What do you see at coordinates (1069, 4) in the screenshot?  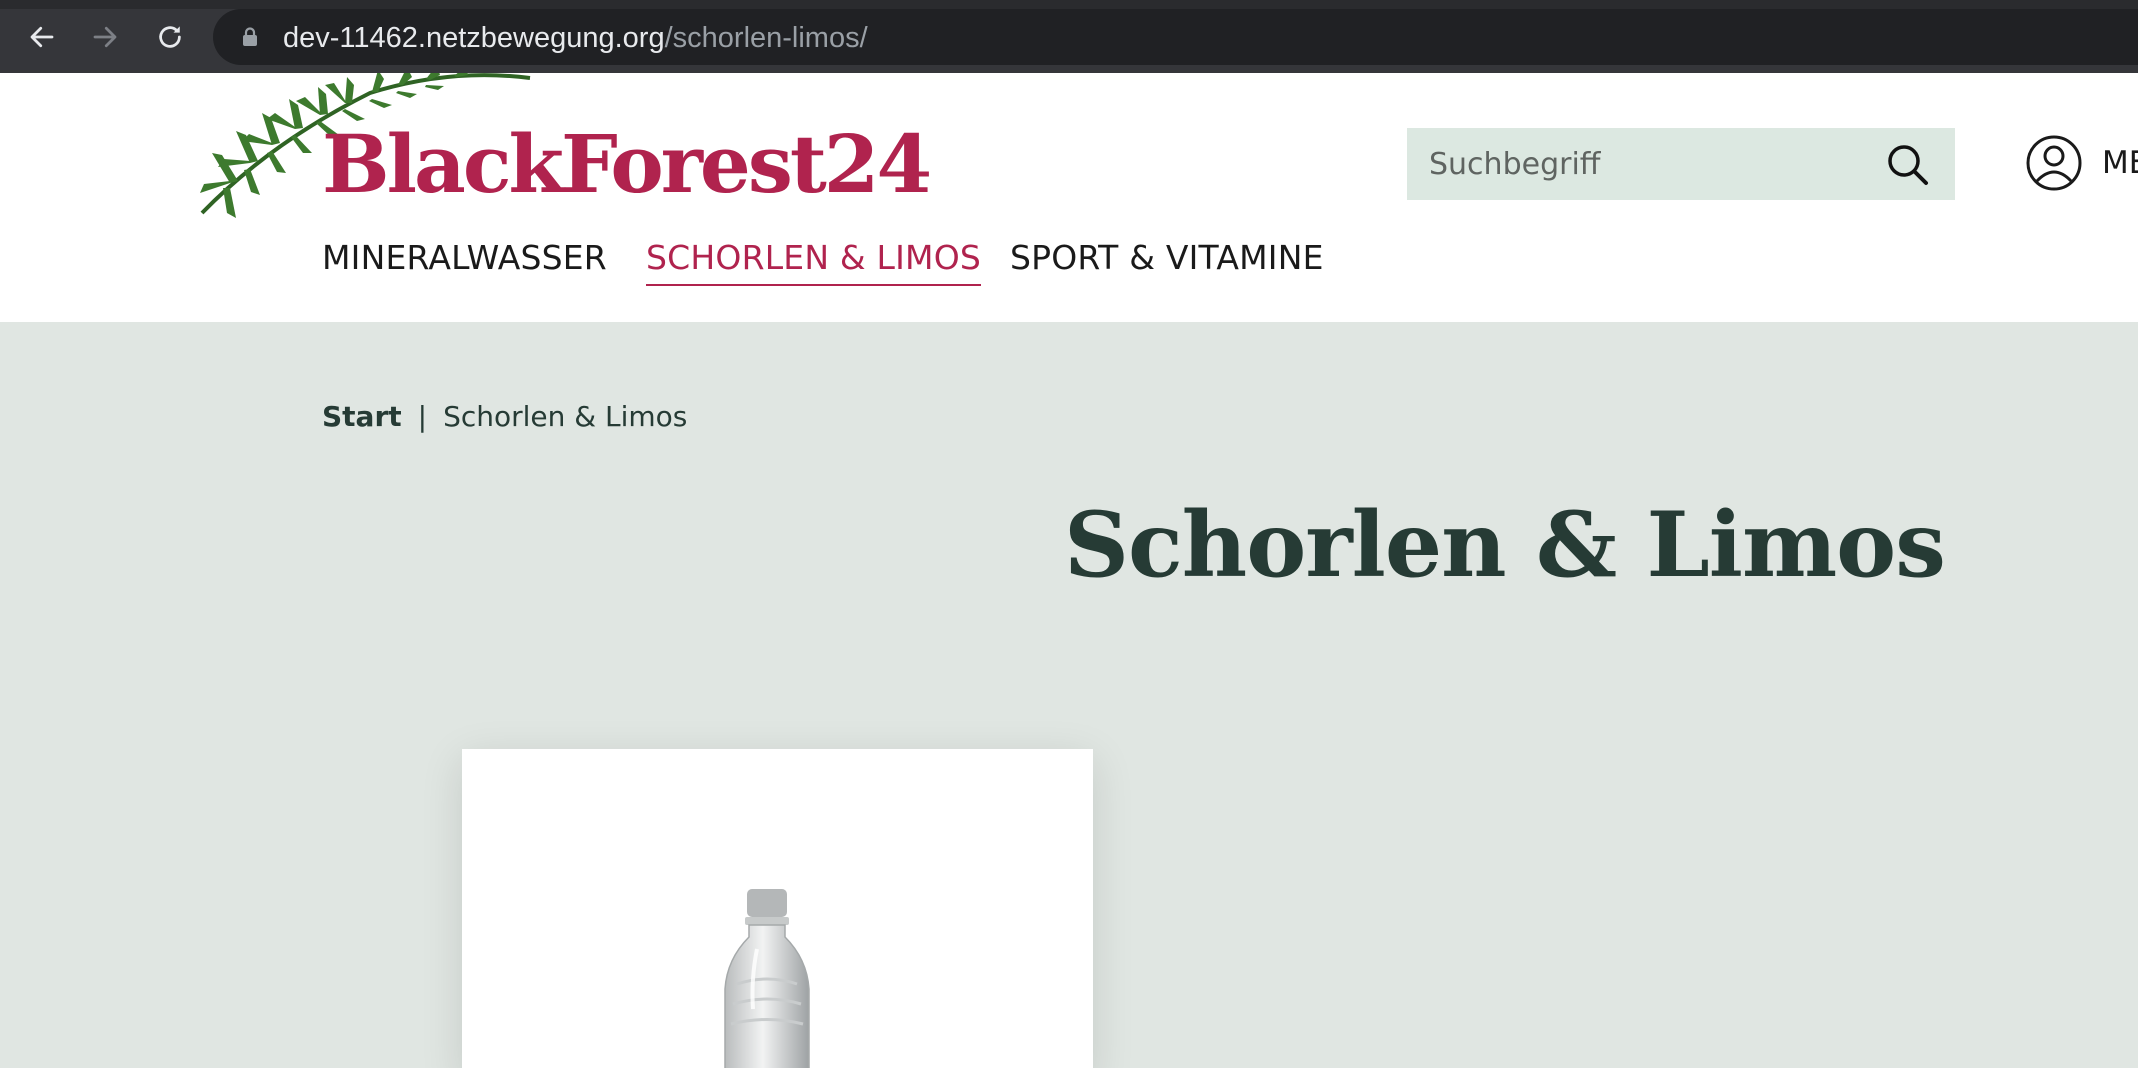 I see `tab-strip` at bounding box center [1069, 4].